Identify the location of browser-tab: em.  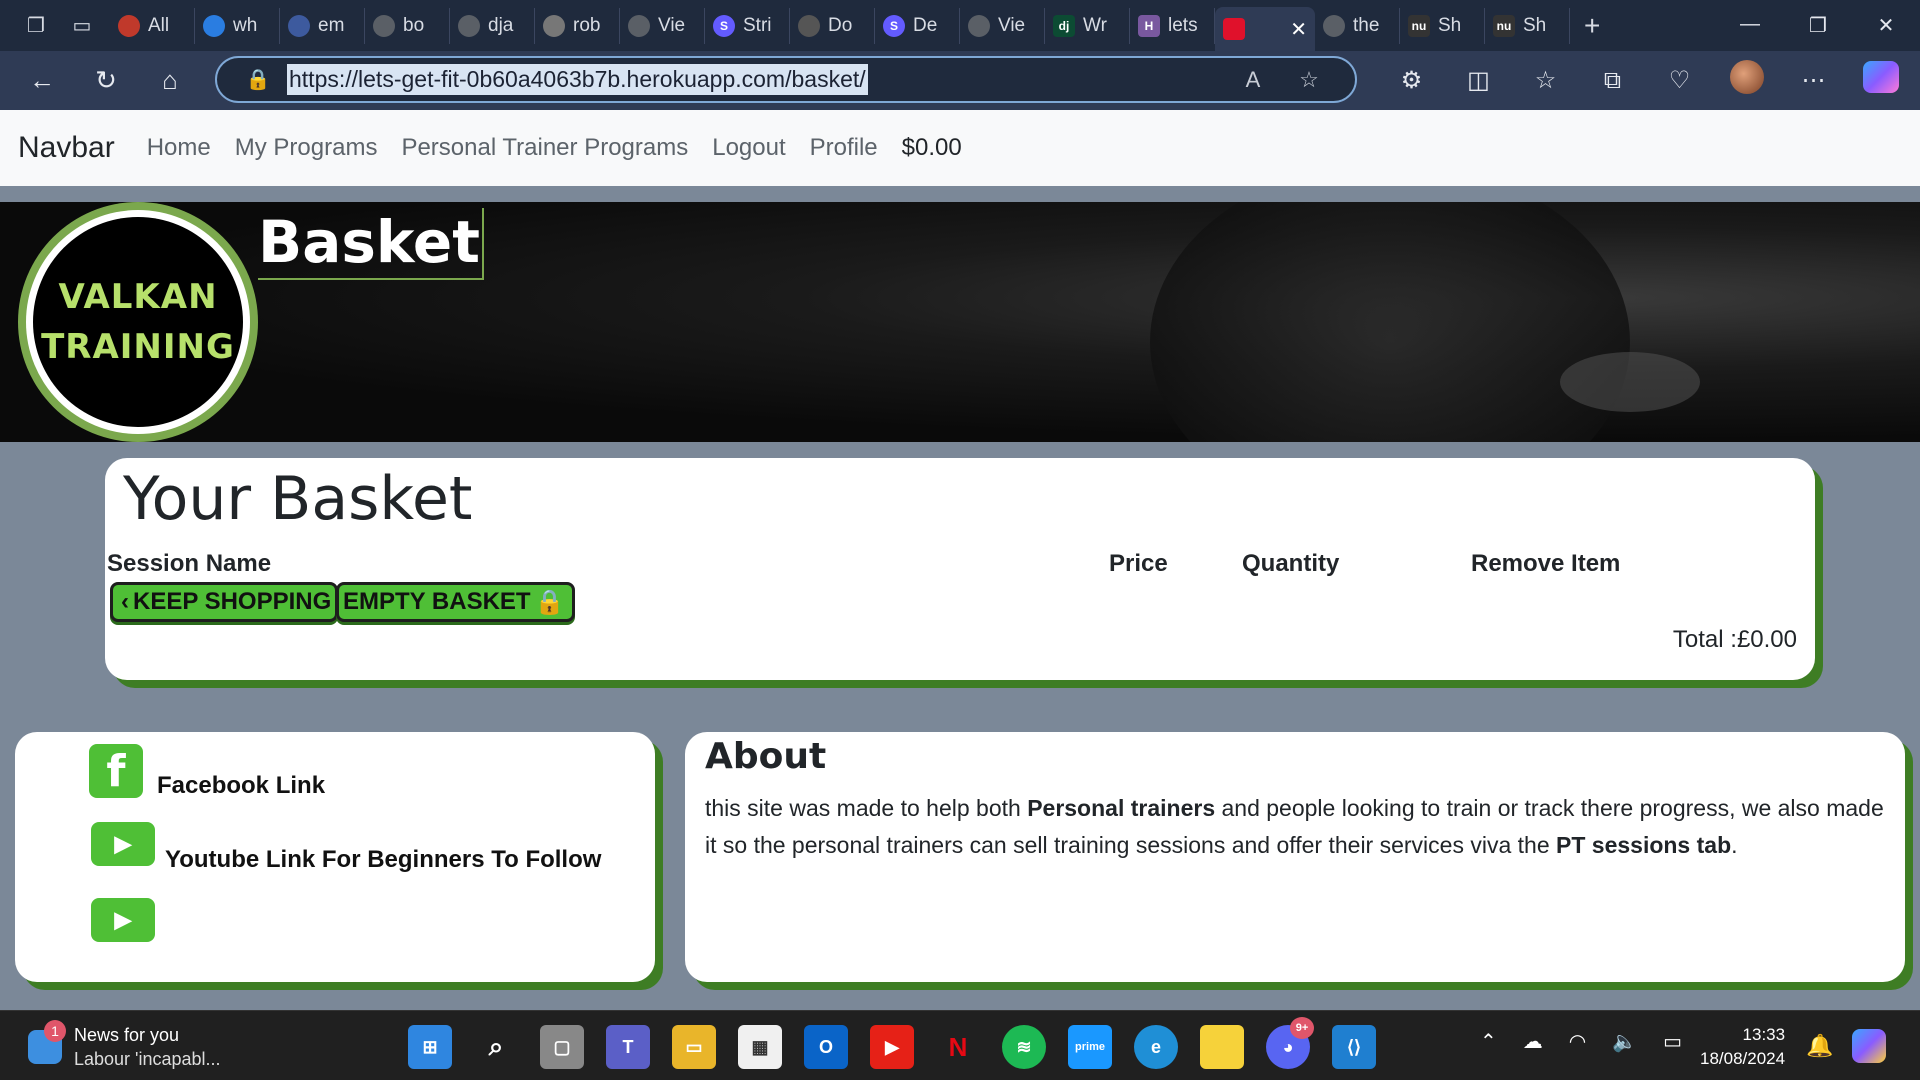
(322, 25).